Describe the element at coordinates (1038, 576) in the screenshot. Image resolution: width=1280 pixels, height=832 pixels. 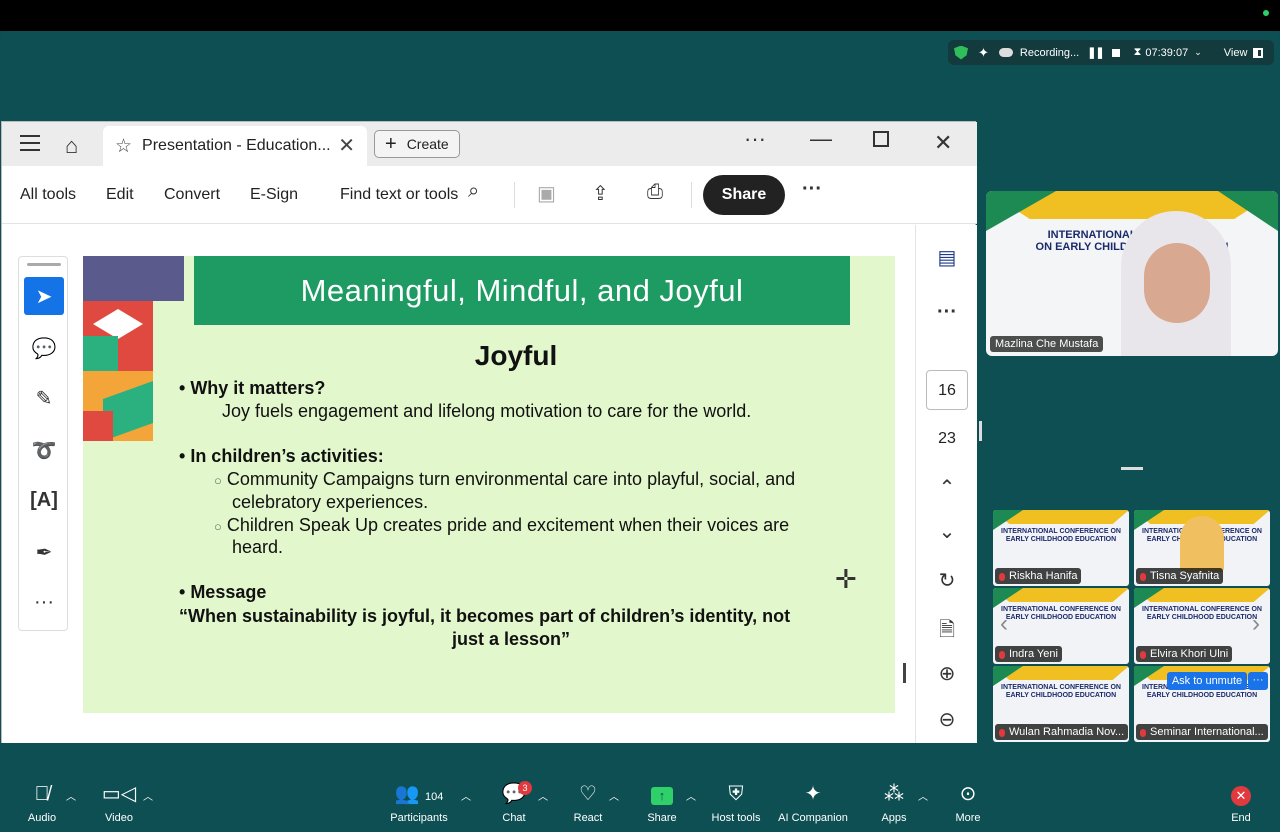
I see `participant-name: Riskha Hanifa` at that location.